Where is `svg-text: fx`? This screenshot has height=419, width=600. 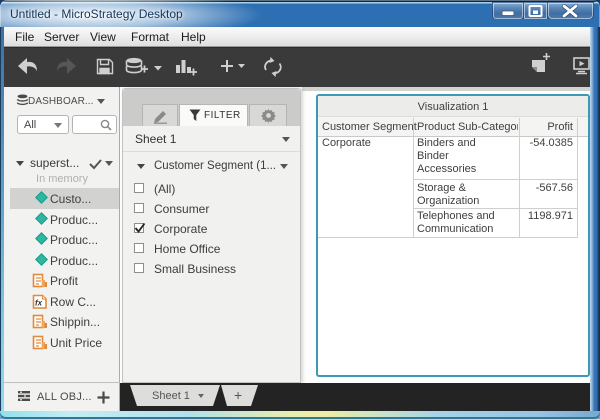 svg-text: fx is located at coordinates (39, 303).